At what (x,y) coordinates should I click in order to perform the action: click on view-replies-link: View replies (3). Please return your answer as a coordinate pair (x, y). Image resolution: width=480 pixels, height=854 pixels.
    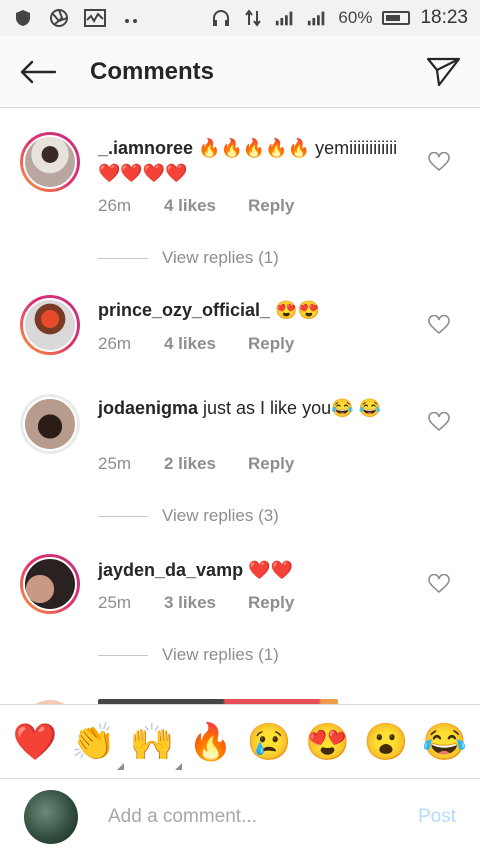
    Looking at the image, I should click on (188, 516).